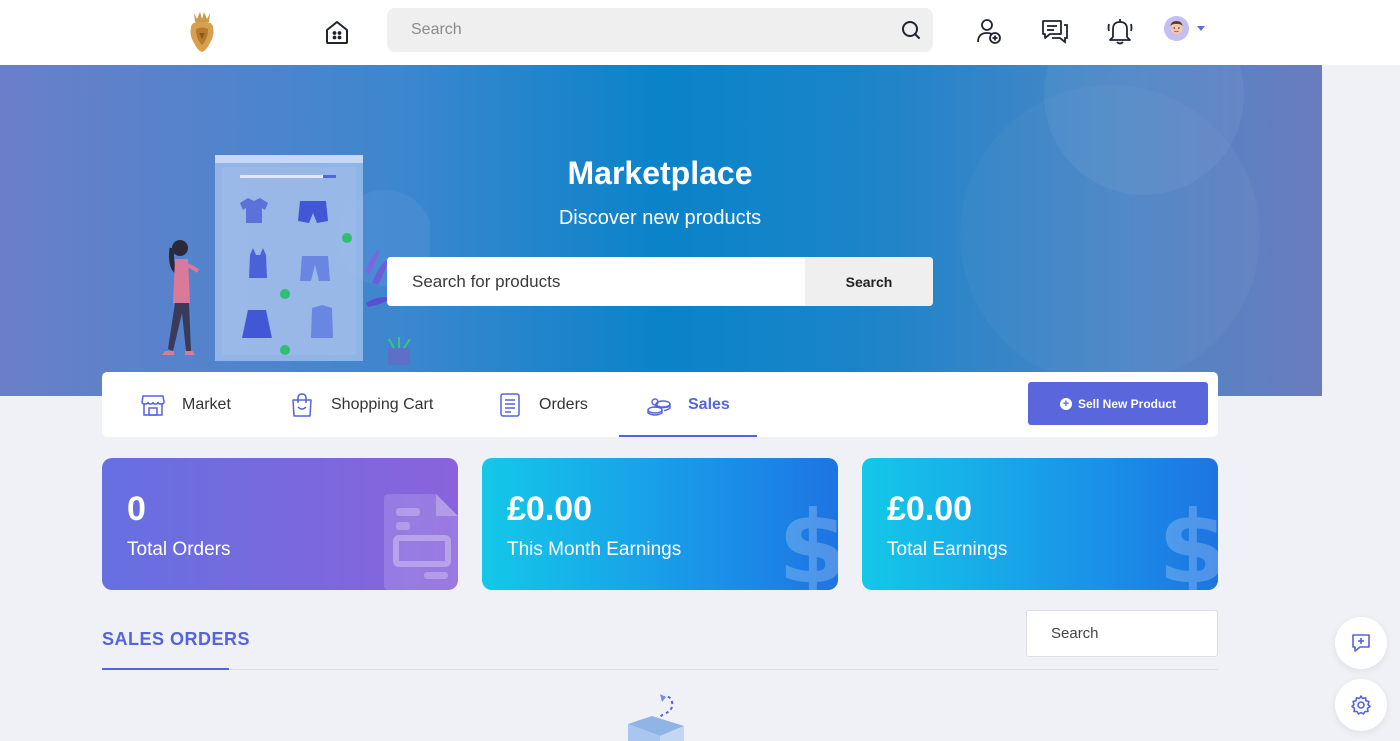  I want to click on messages-icon, so click(1055, 31).